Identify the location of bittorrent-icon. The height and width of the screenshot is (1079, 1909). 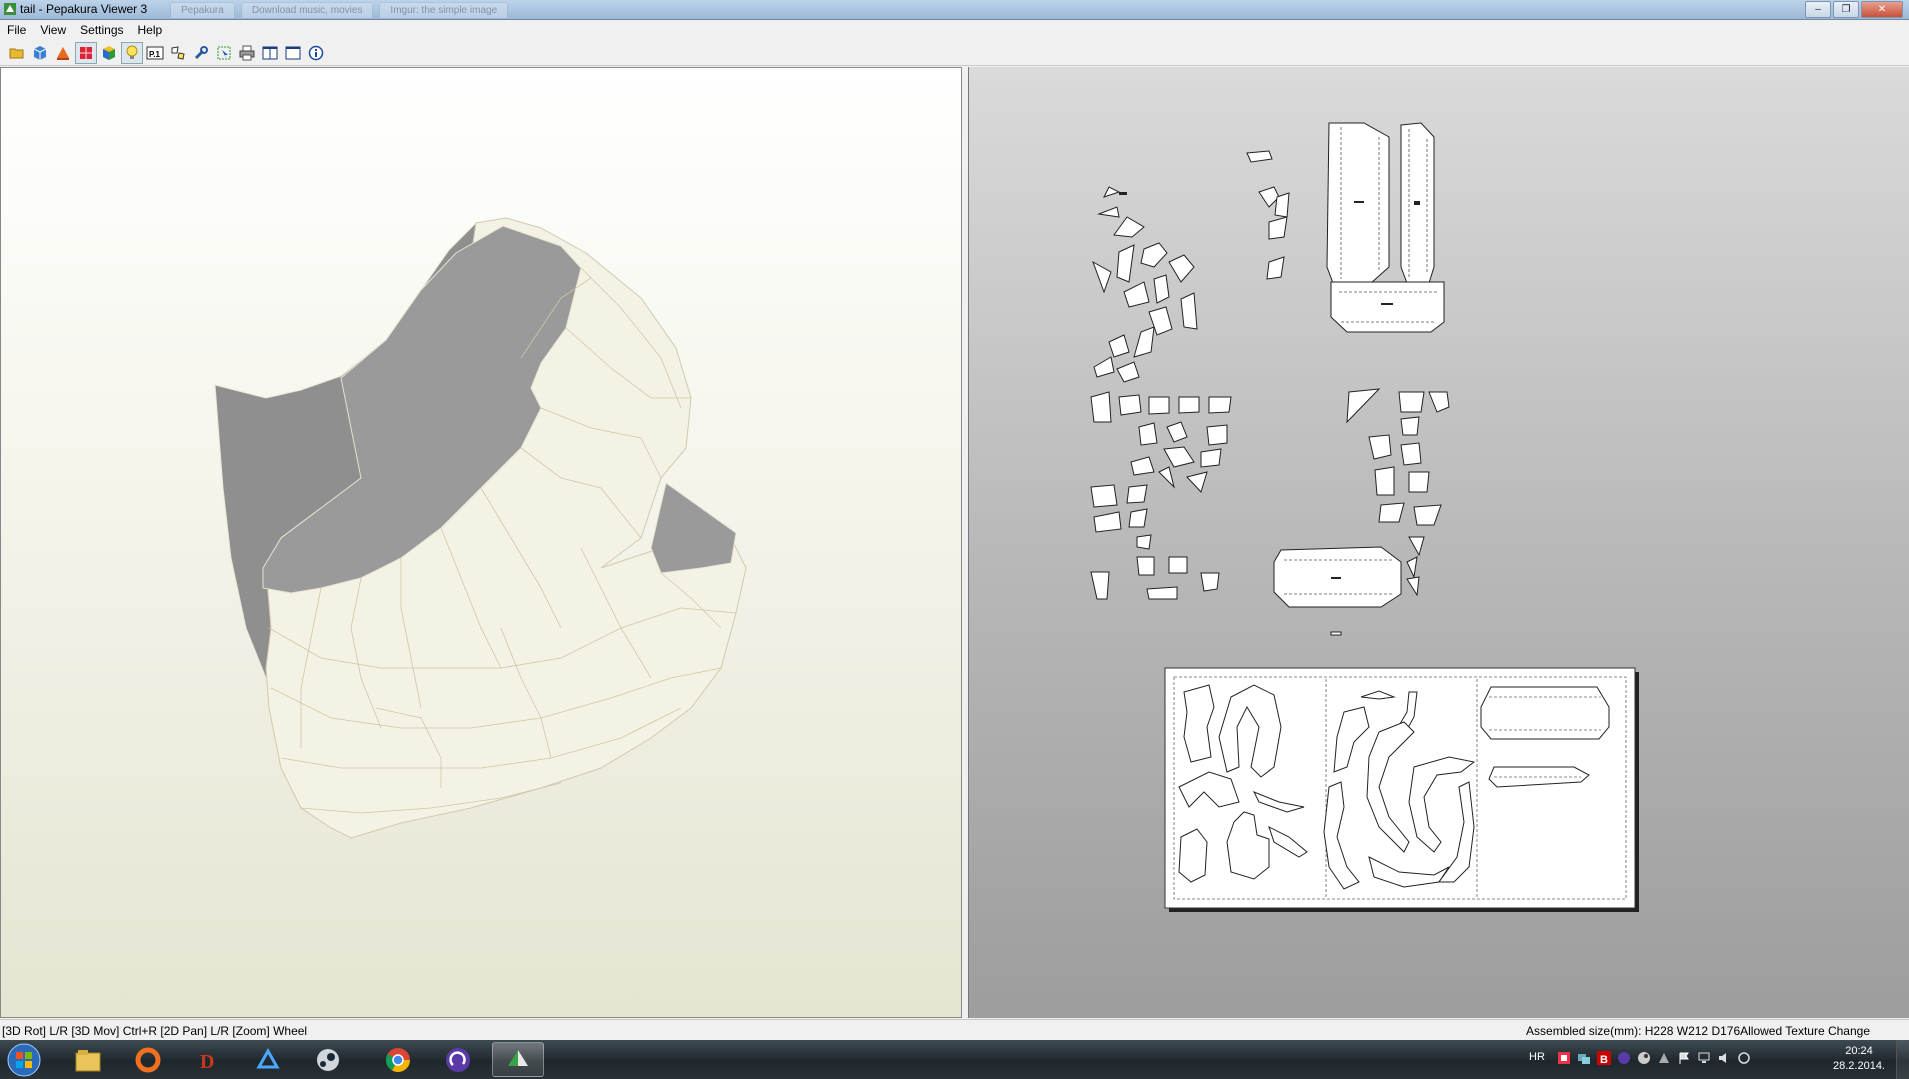
(458, 1059).